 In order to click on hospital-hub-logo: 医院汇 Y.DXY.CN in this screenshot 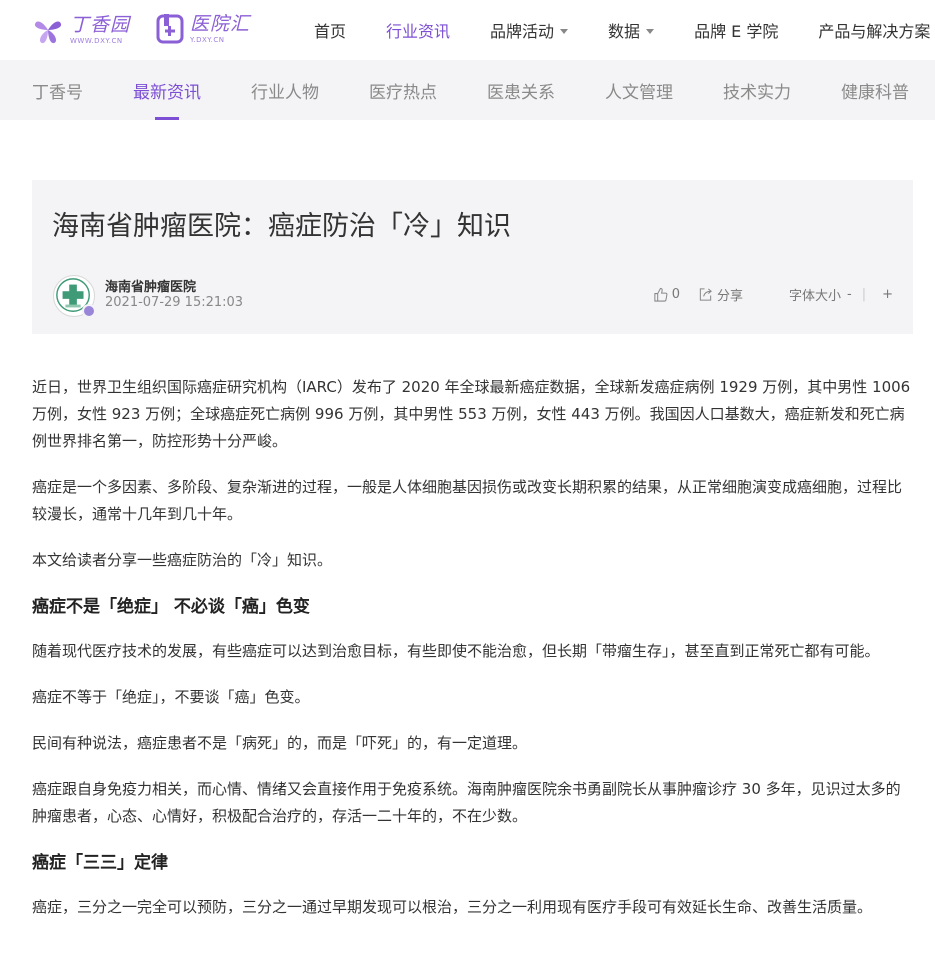, I will do `click(203, 29)`.